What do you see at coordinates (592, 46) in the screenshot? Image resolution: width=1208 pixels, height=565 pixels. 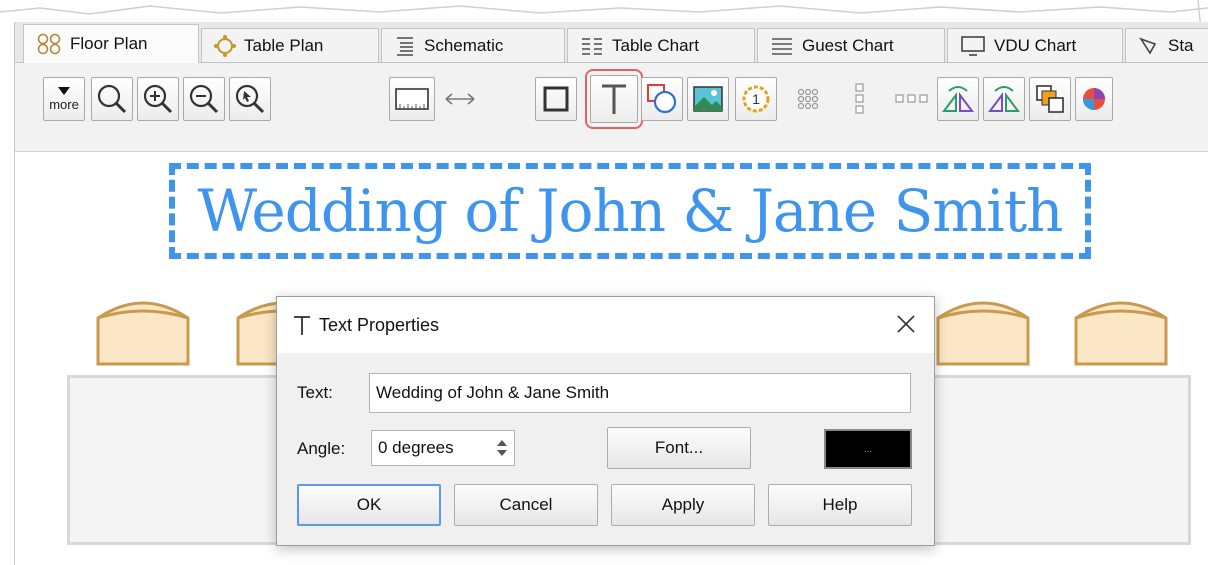 I see `table-chart-icon` at bounding box center [592, 46].